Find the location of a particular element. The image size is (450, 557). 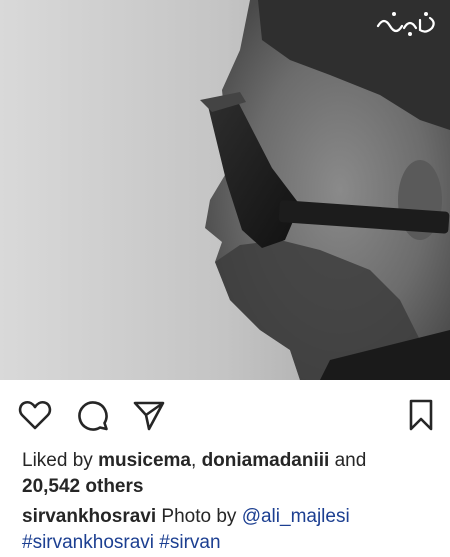

liker-username: doniamadaniii is located at coordinates (266, 460).